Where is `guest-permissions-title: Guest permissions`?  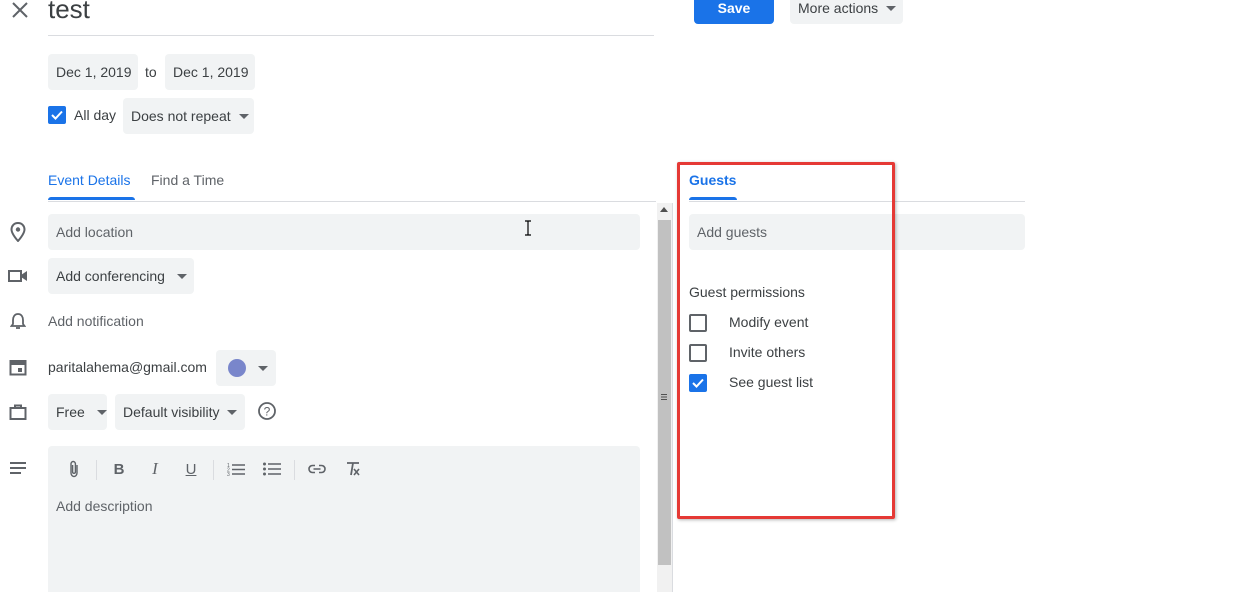
guest-permissions-title: Guest permissions is located at coordinates (747, 292).